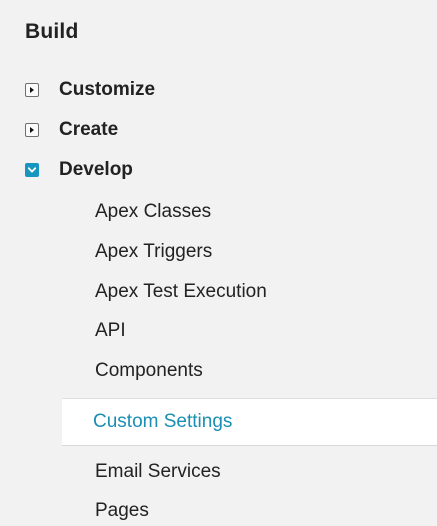 The height and width of the screenshot is (526, 437). I want to click on tree-item-customize: Customize, so click(90, 90).